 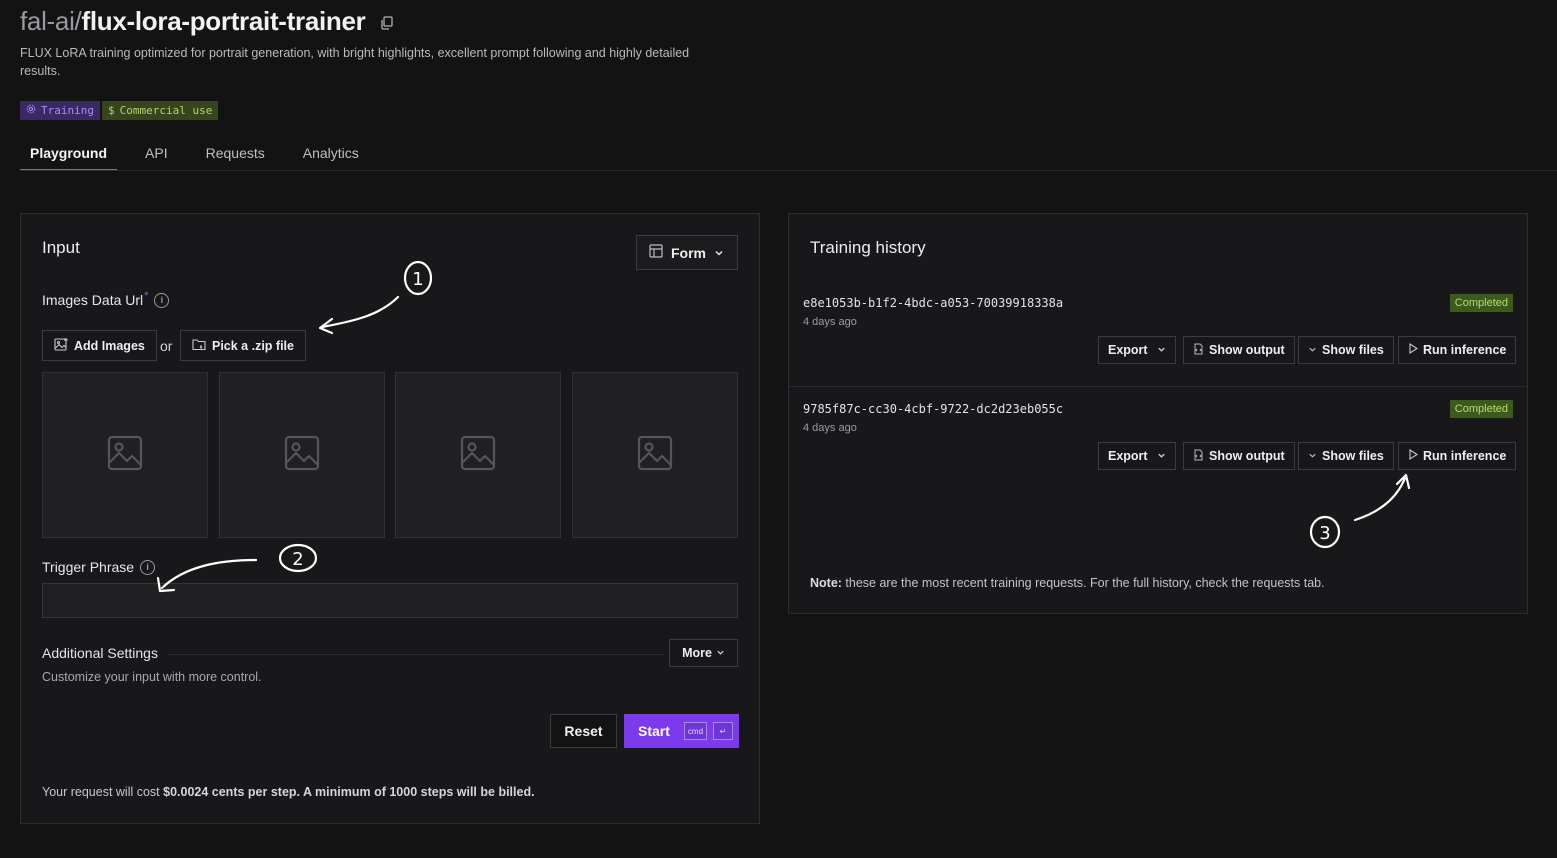 I want to click on start-label: Start, so click(x=654, y=731).